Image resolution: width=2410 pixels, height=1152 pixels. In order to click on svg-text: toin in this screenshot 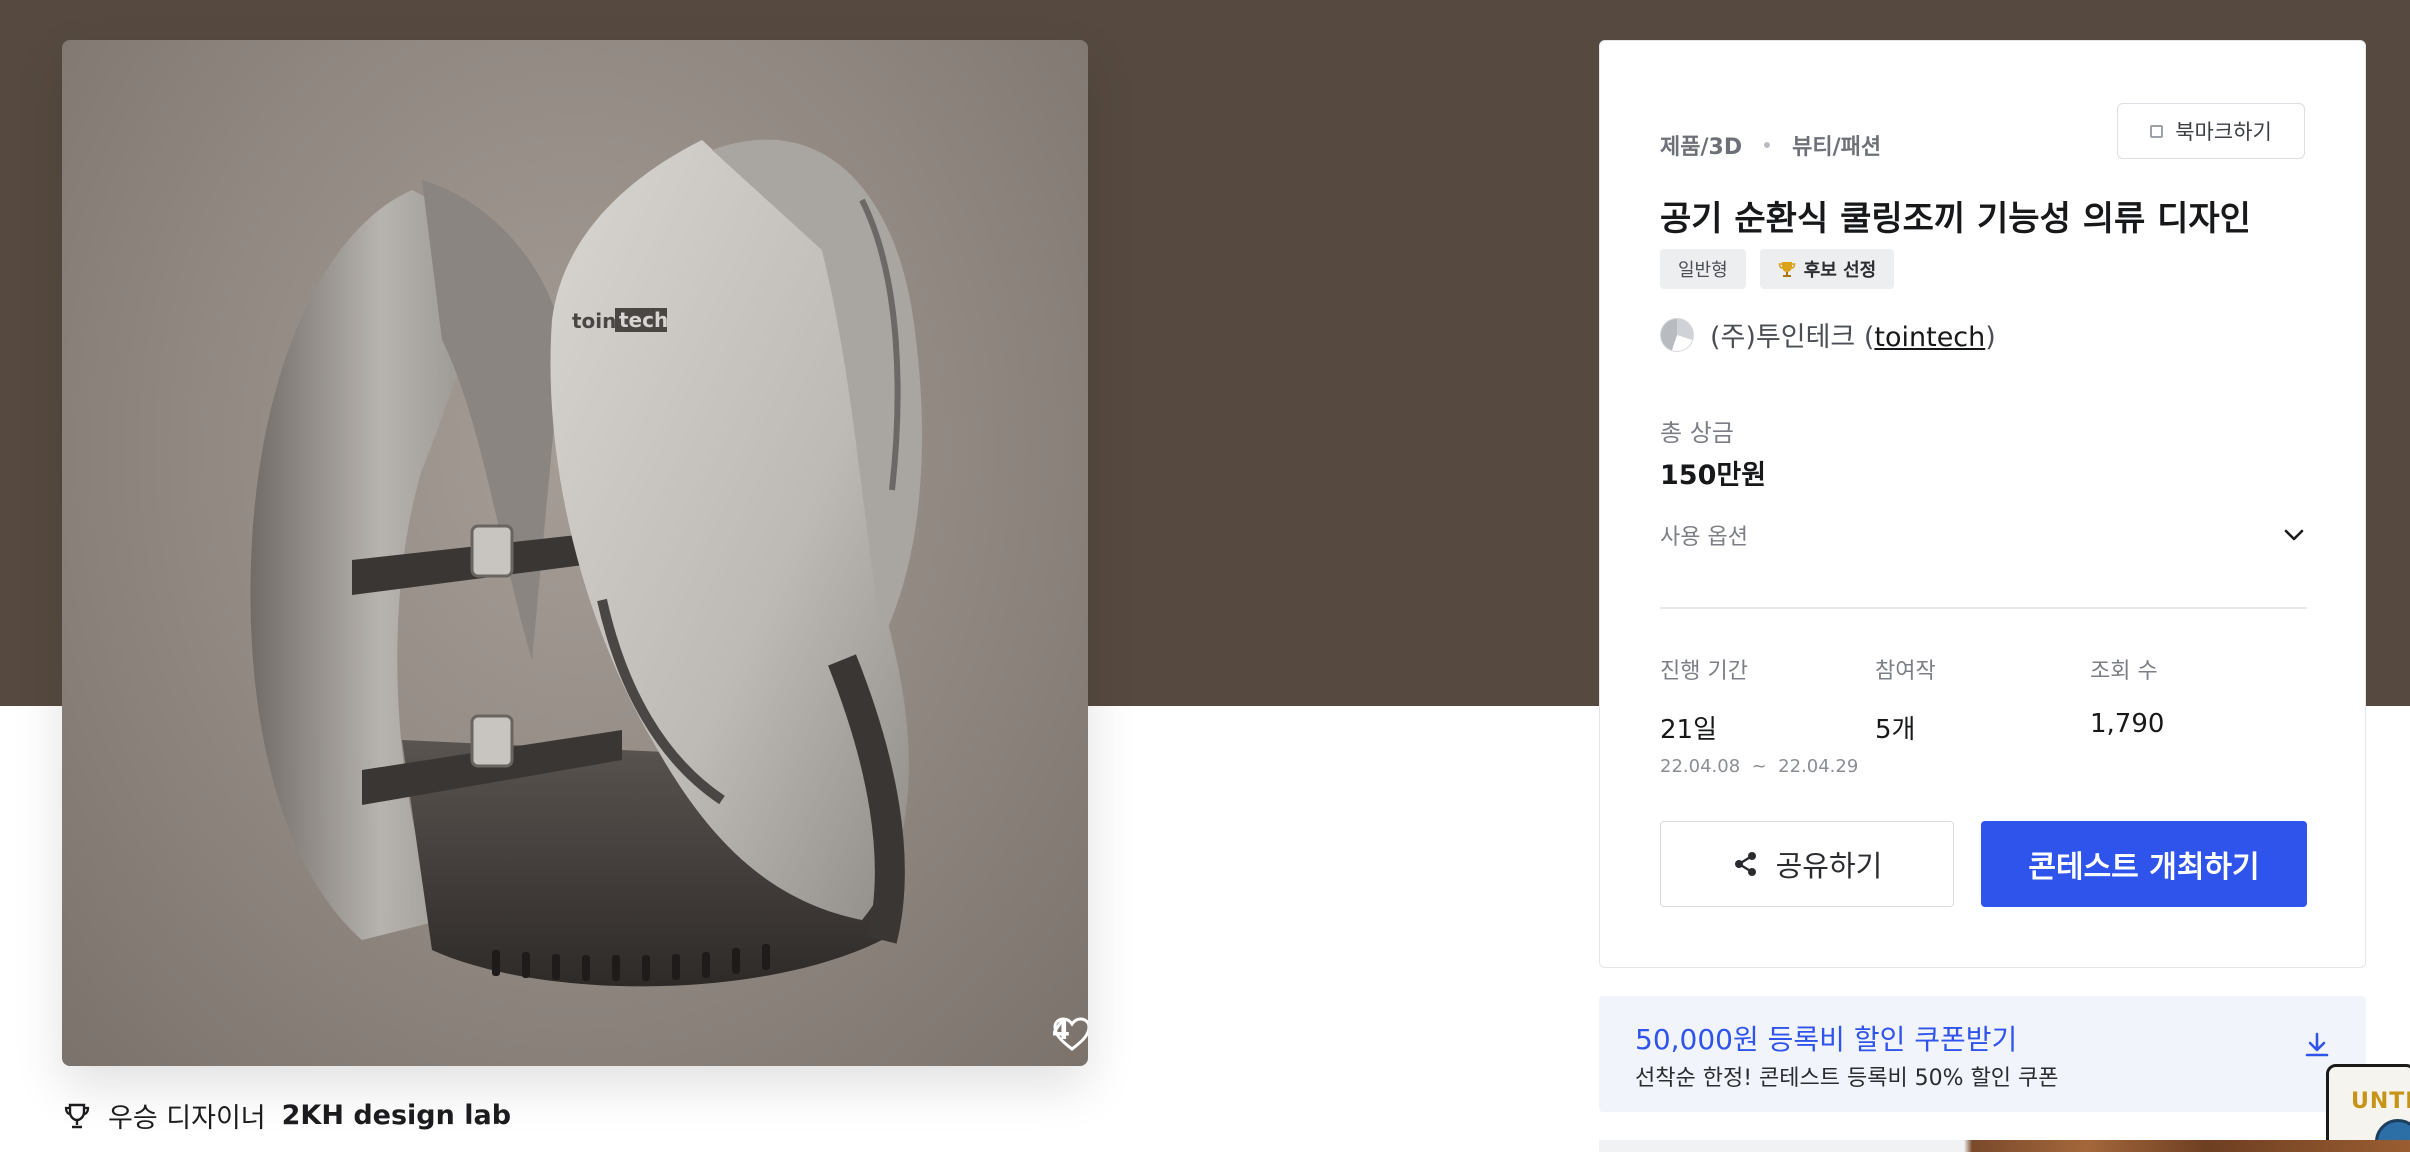, I will do `click(594, 321)`.